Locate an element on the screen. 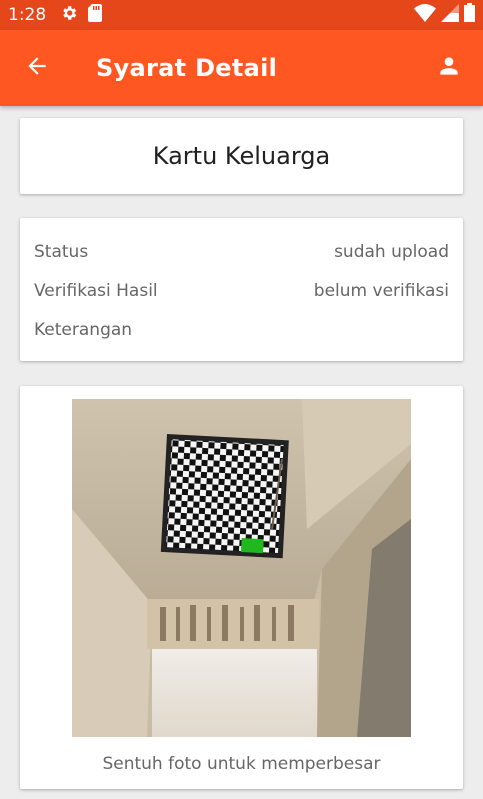 The image size is (483, 799). document-title: Kartu Keluarga is located at coordinates (241, 156).